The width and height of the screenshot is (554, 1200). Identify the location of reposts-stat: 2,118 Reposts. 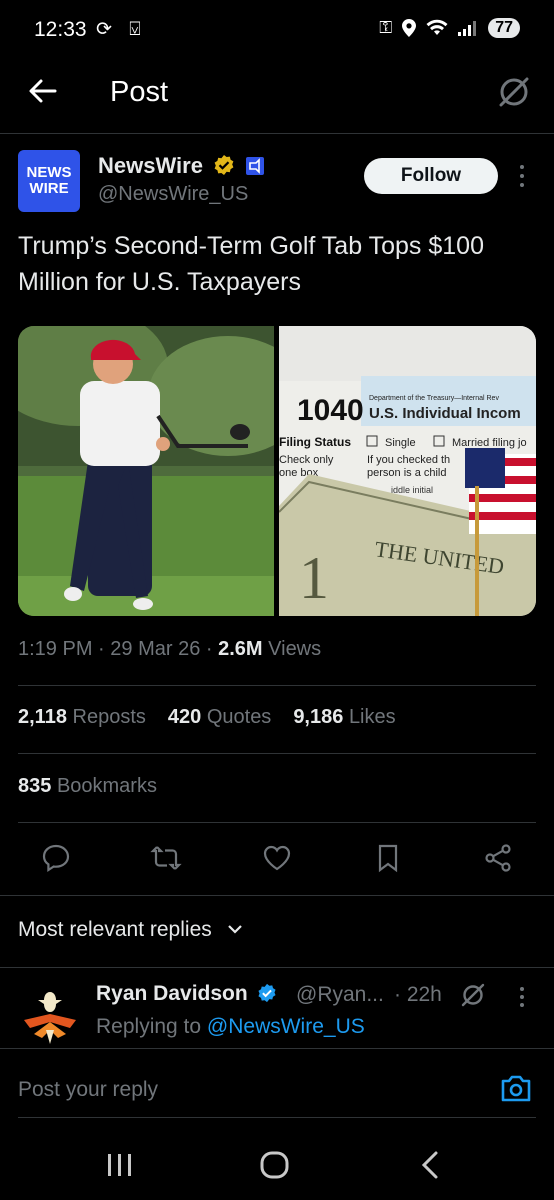
(82, 717).